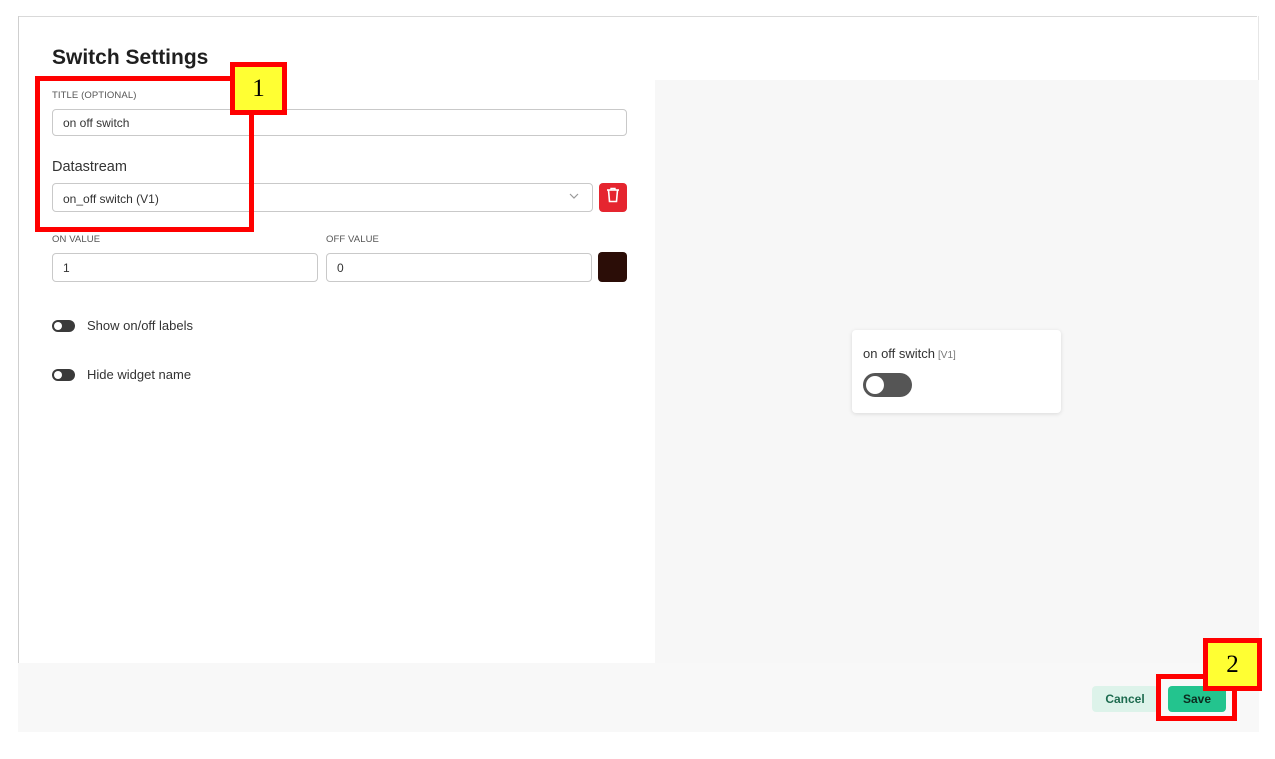 This screenshot has width=1275, height=759. Describe the element at coordinates (574, 197) in the screenshot. I see `chevron-down-icon` at that location.